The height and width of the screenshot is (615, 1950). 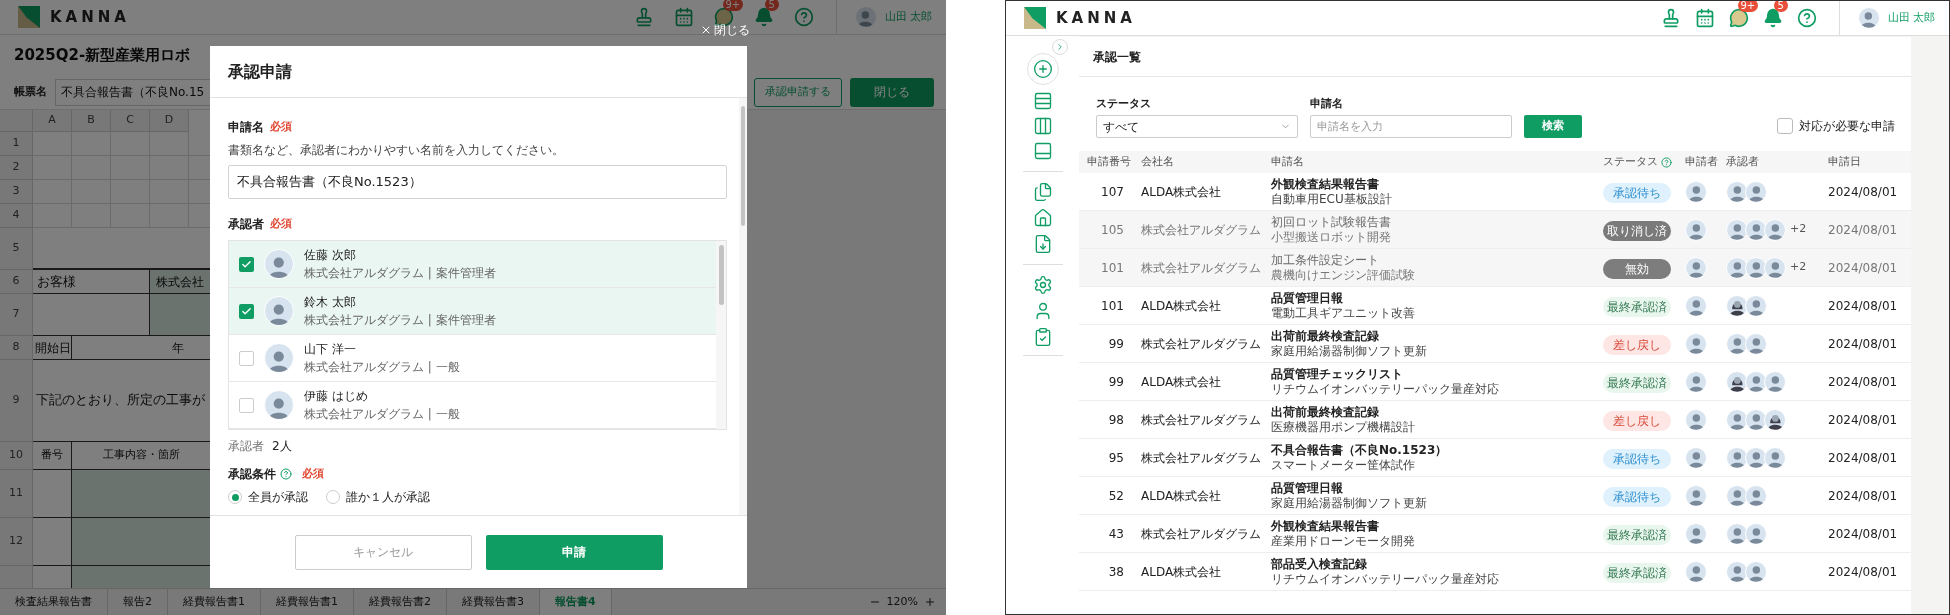 I want to click on approver-org: 株式会社アルダグラム | 案件管理者, so click(x=400, y=320).